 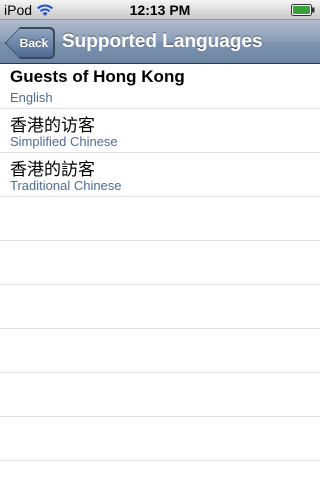 I want to click on language-subtitle: English, so click(x=31, y=97).